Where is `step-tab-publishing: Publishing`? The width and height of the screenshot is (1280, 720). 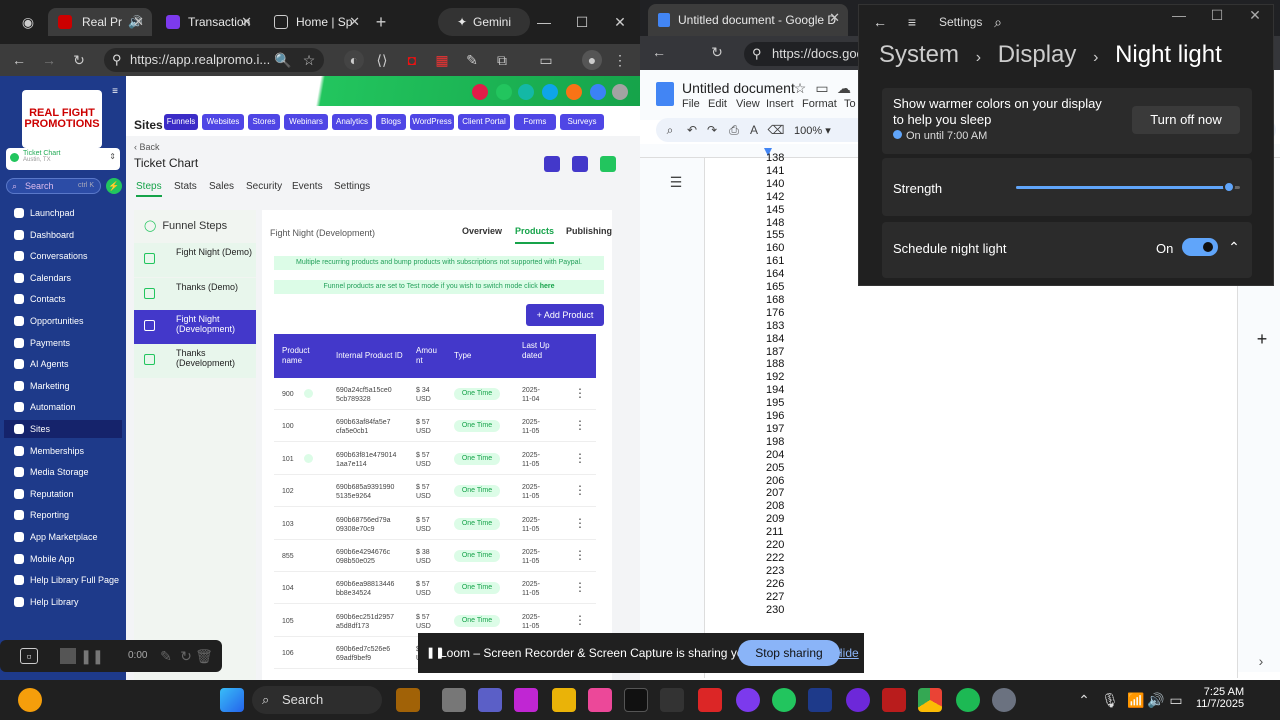 step-tab-publishing: Publishing is located at coordinates (589, 231).